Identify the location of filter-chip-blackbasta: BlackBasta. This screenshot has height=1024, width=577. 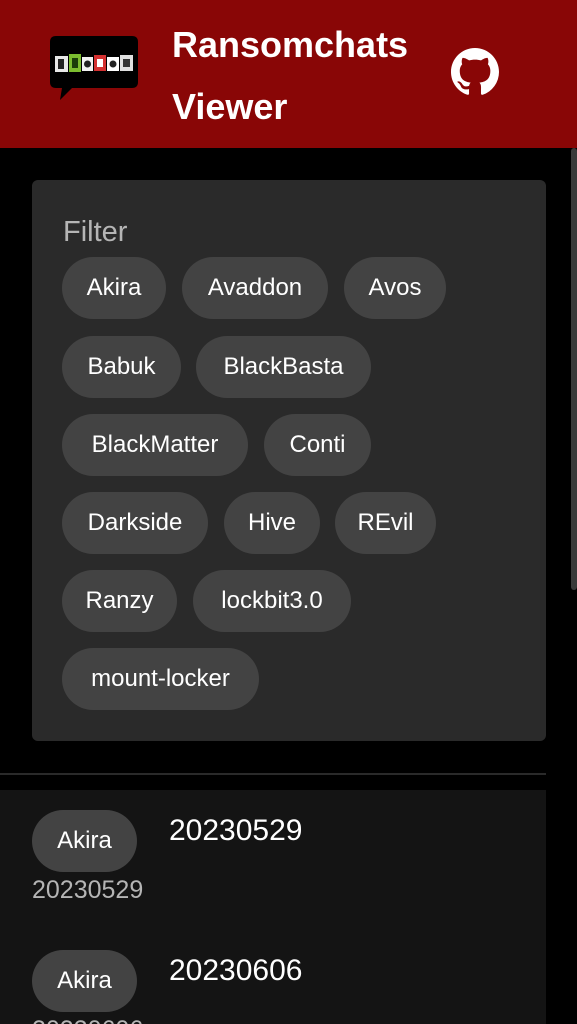
(283, 367).